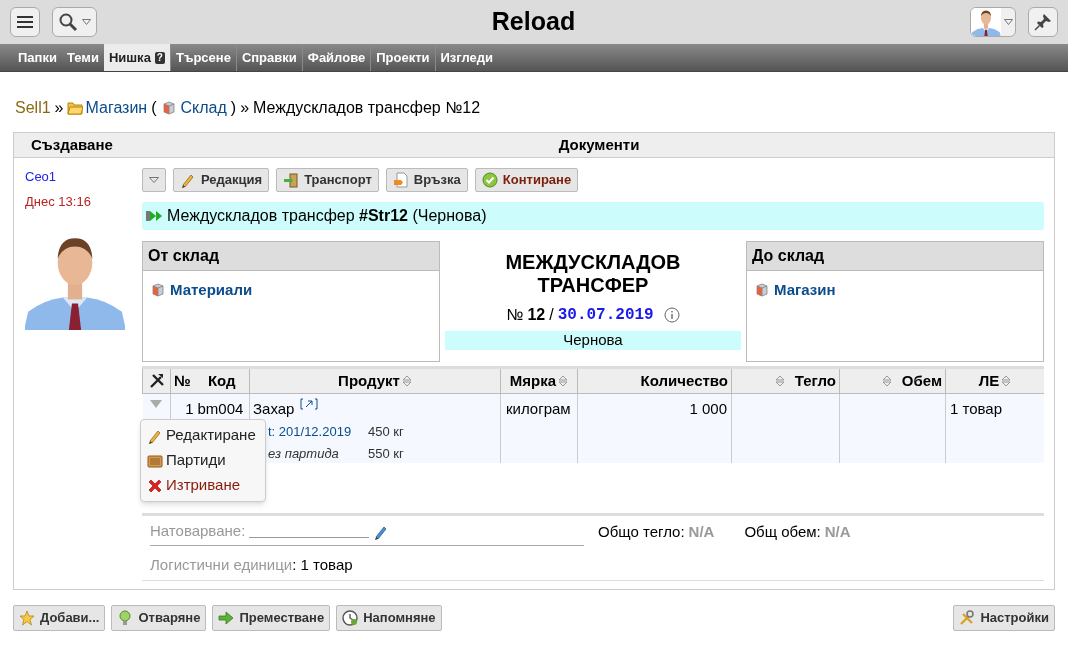  What do you see at coordinates (536, 315) in the screenshot?
I see `document-number: 12` at bounding box center [536, 315].